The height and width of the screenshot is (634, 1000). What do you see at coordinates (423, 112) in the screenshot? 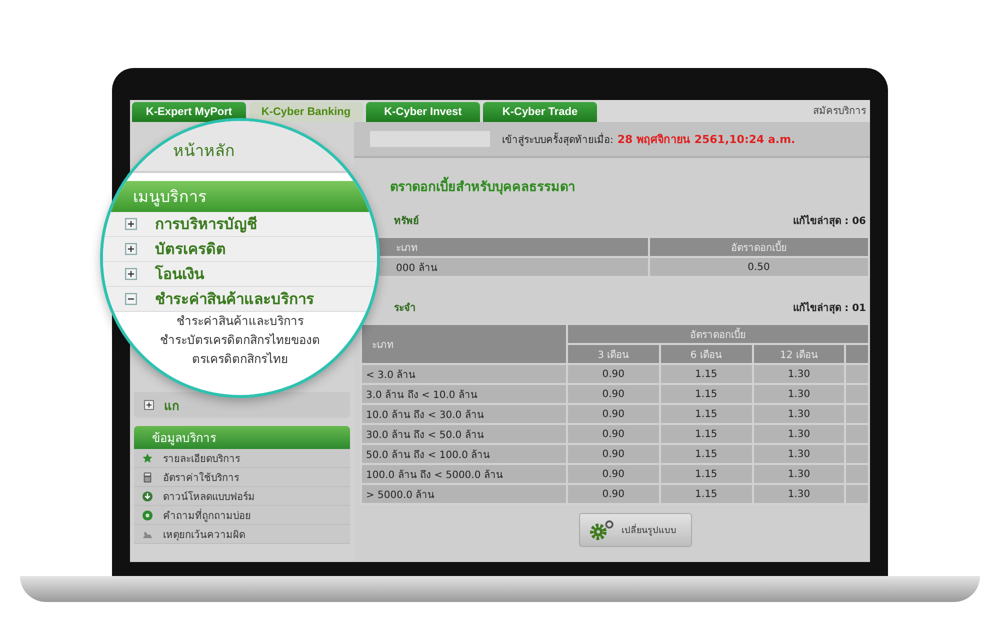
I see `tab: K-Cyber Invest` at bounding box center [423, 112].